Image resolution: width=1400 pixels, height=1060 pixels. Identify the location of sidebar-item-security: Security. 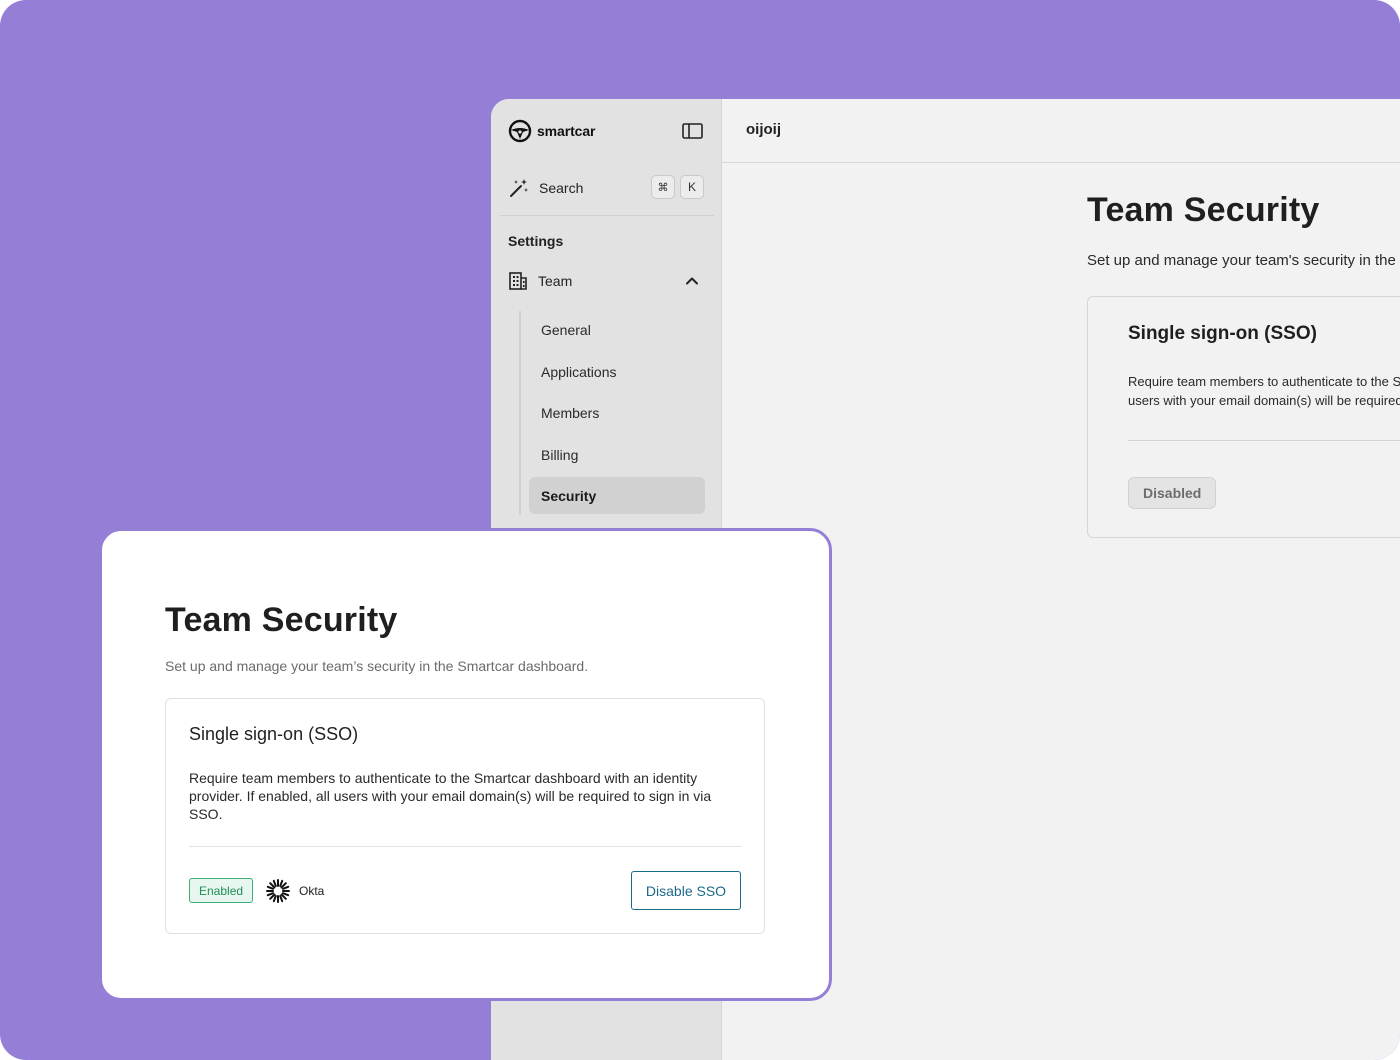
(617, 495).